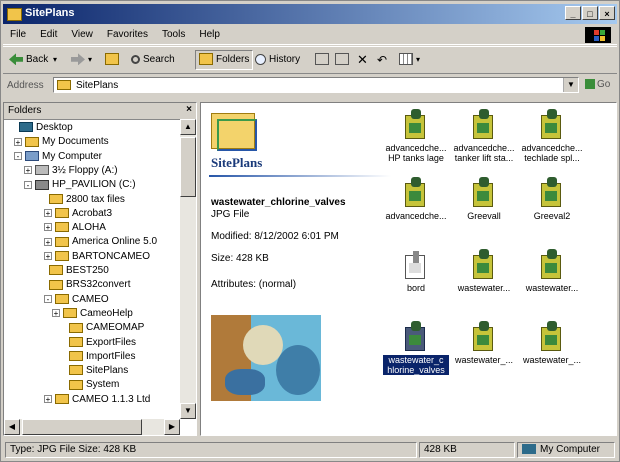 The width and height of the screenshot is (620, 462). I want to click on maximize-button: □, so click(590, 13).